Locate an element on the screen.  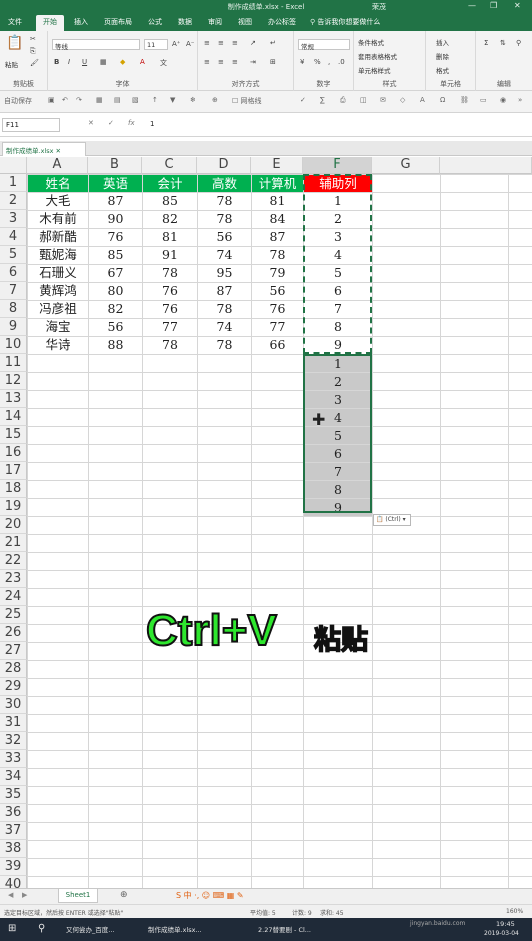
enter-icon: ✓ is located at coordinates (111, 123).